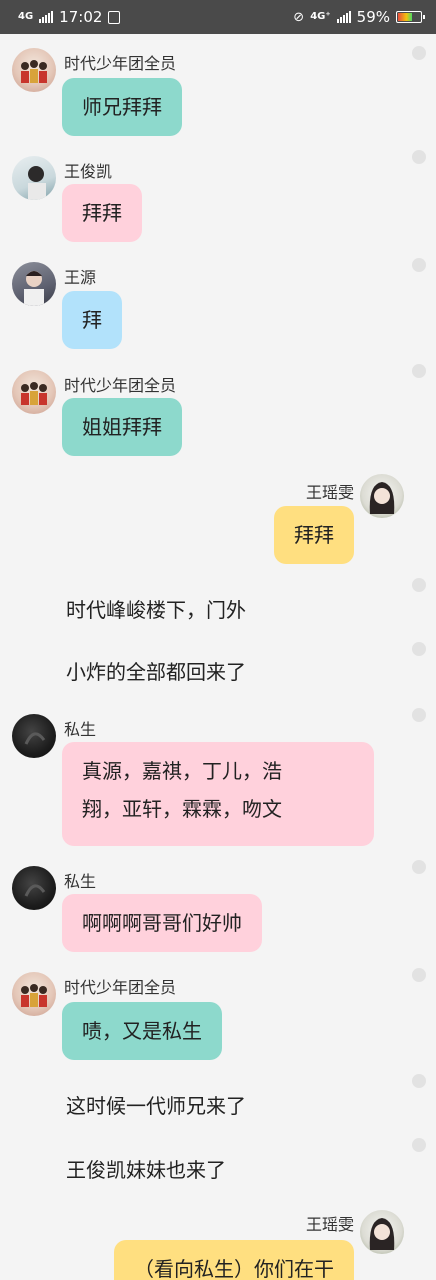 The height and width of the screenshot is (1280, 436). I want to click on message-bubble: 师兄拜拜, so click(122, 107).